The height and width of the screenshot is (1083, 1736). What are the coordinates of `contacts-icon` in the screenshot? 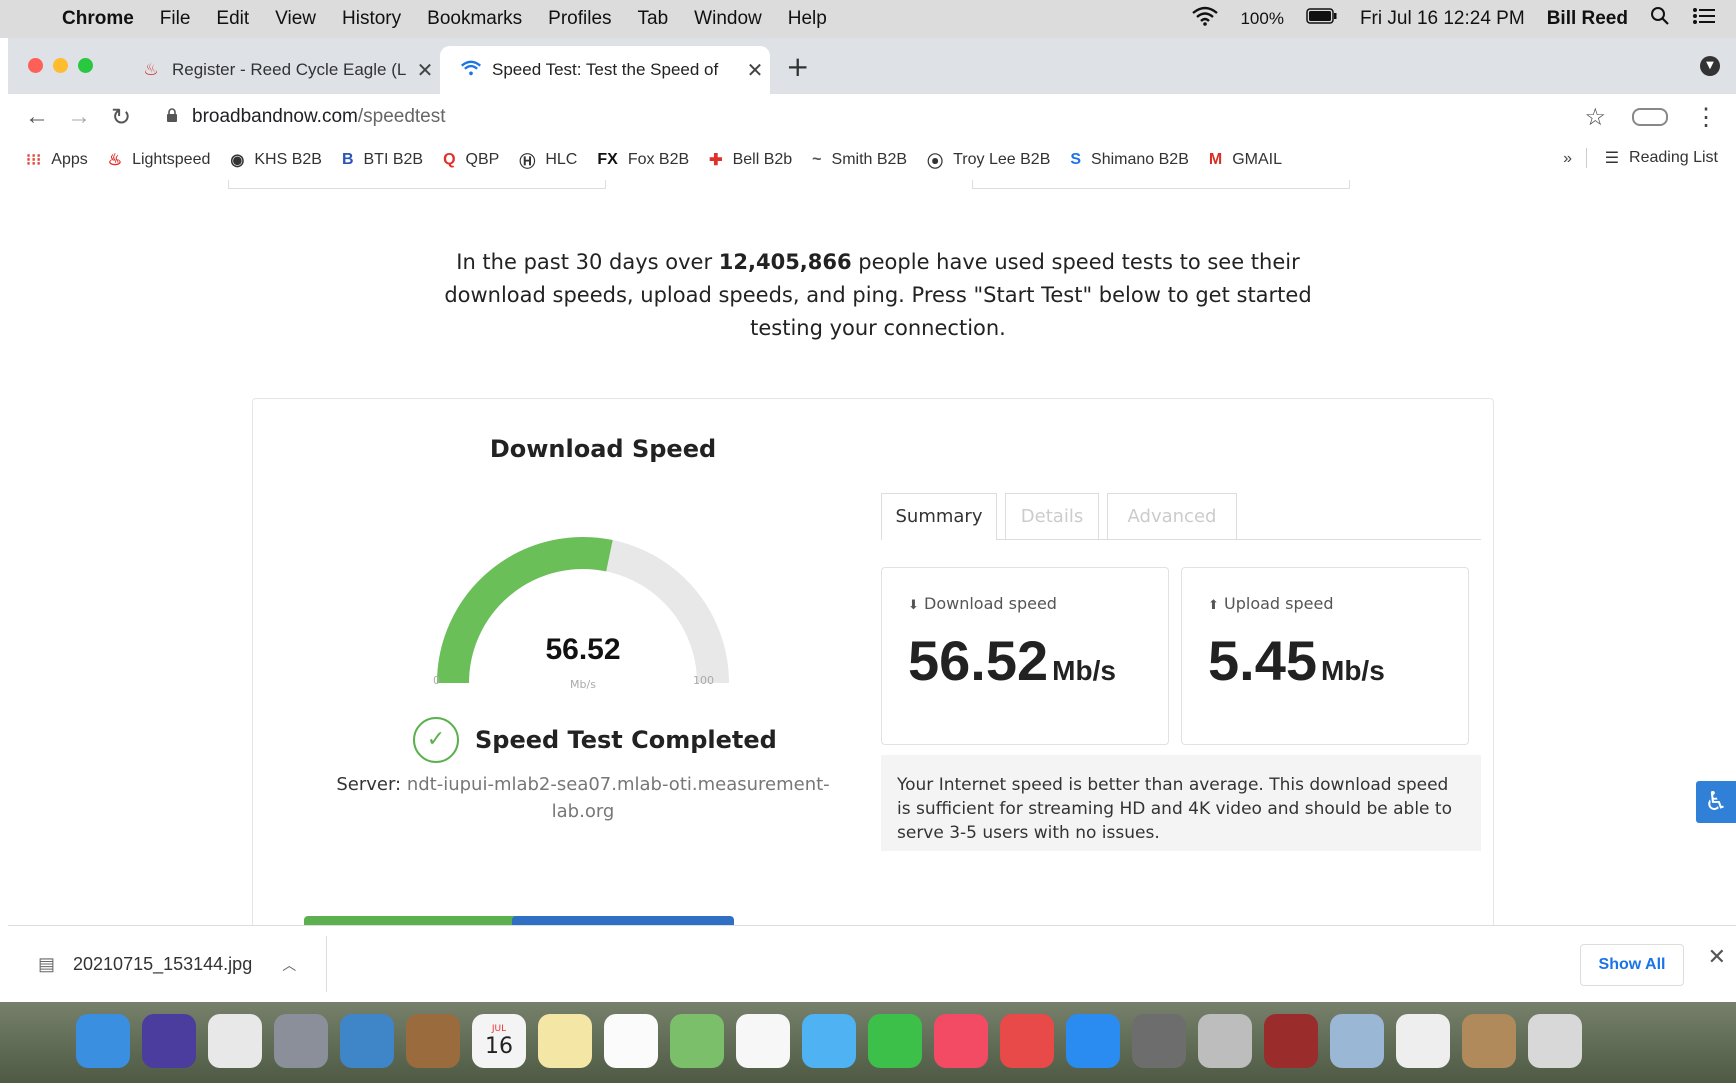 It's located at (433, 1041).